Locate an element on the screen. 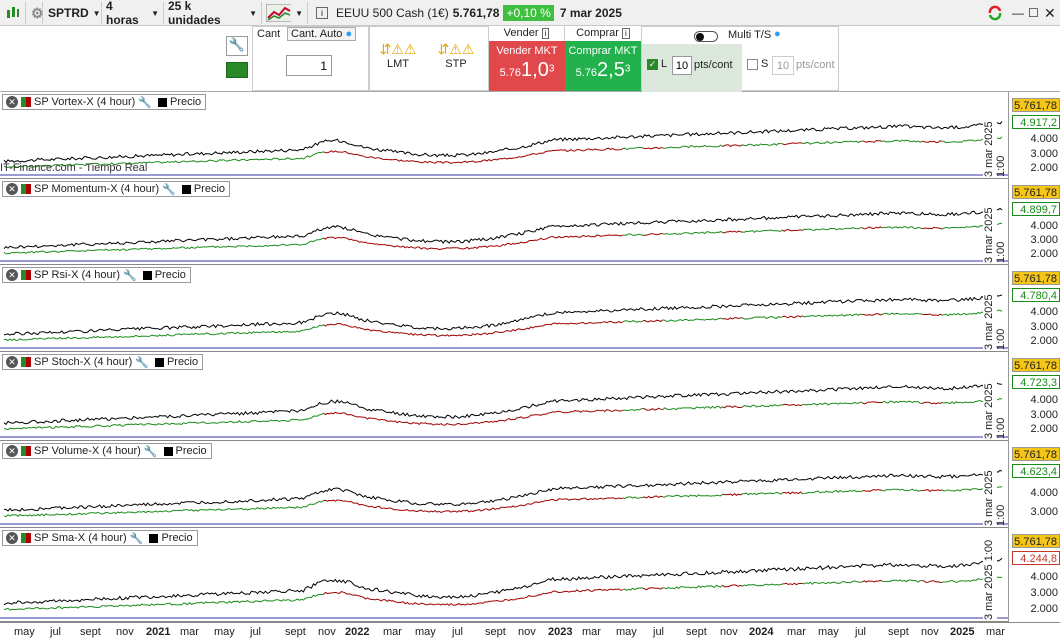 This screenshot has width=1060, height=641. sell-info-icon: i is located at coordinates (545, 33).